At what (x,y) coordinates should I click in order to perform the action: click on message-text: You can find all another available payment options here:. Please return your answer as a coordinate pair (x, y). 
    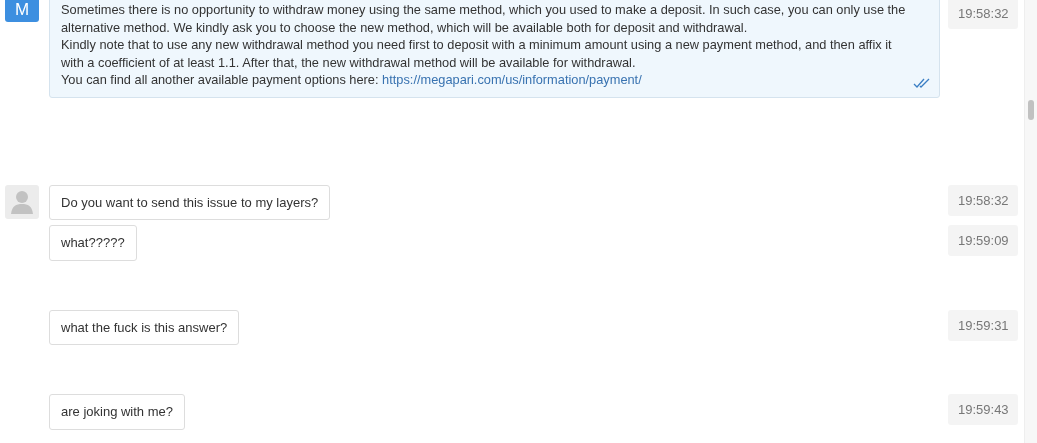
    Looking at the image, I should click on (220, 79).